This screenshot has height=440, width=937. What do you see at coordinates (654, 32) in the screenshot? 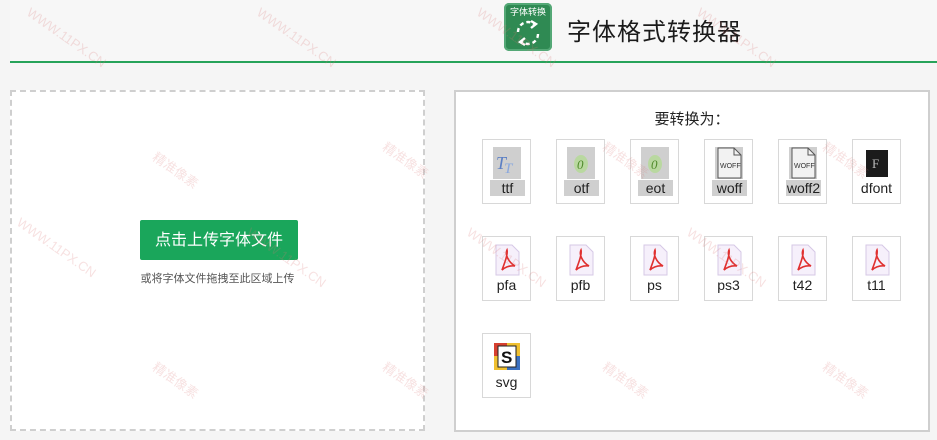
I see `page-title: 字体格式转换器` at bounding box center [654, 32].